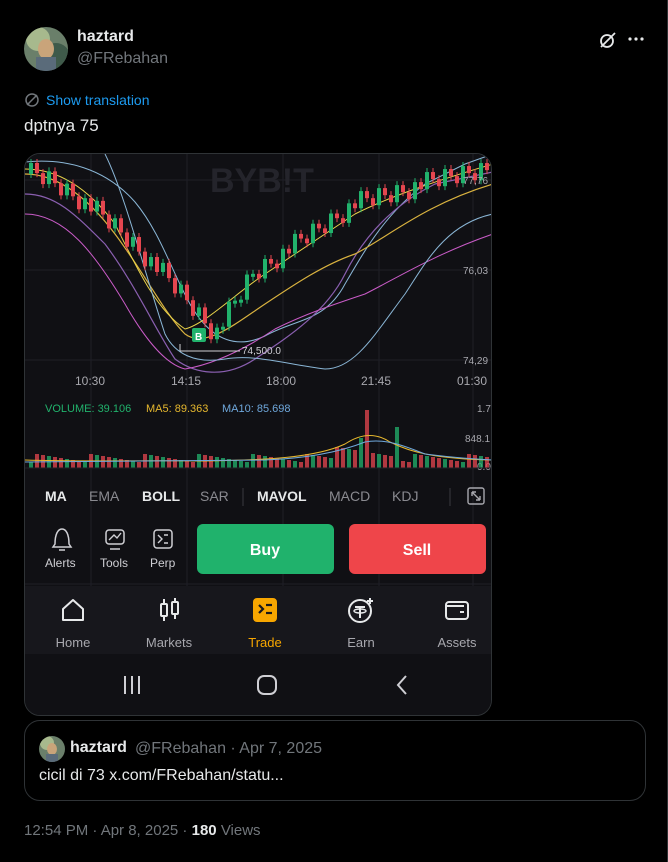  I want to click on nav-label: Markets, so click(169, 642).